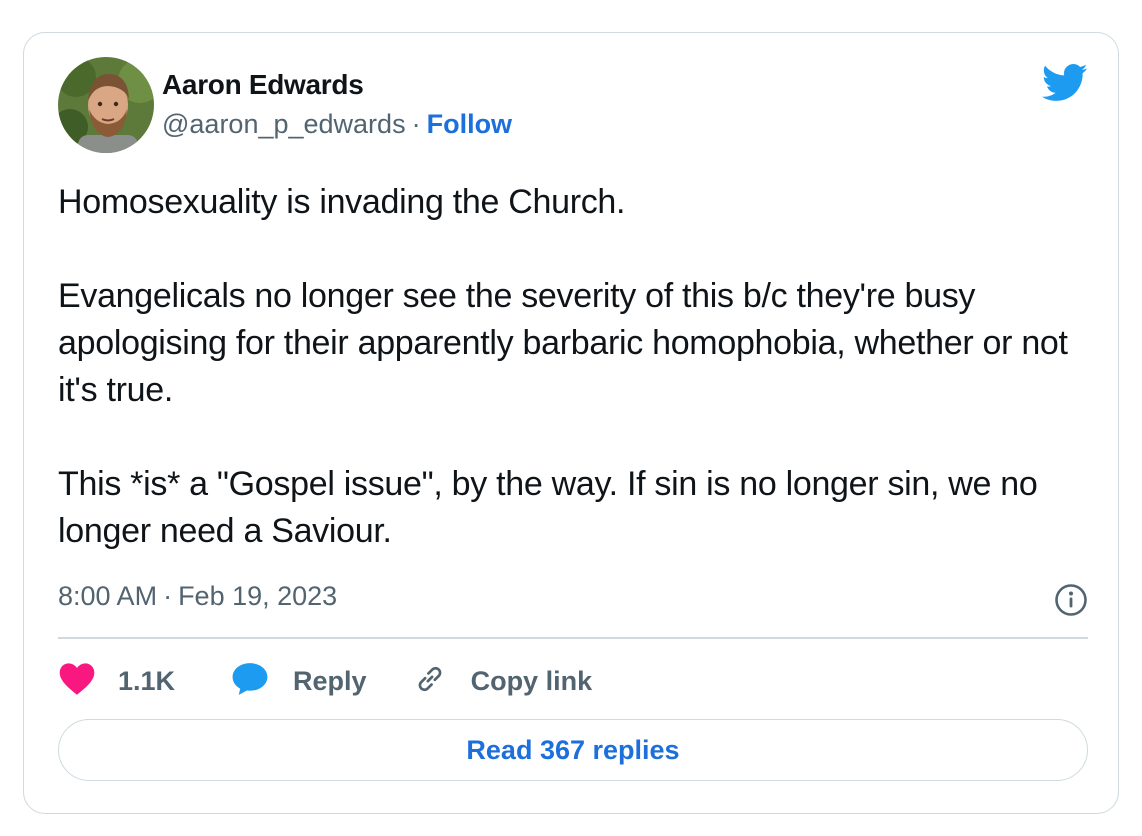 Image resolution: width=1142 pixels, height=836 pixels. Describe the element at coordinates (257, 596) in the screenshot. I see `tweet-date: Feb 19, 2023` at that location.